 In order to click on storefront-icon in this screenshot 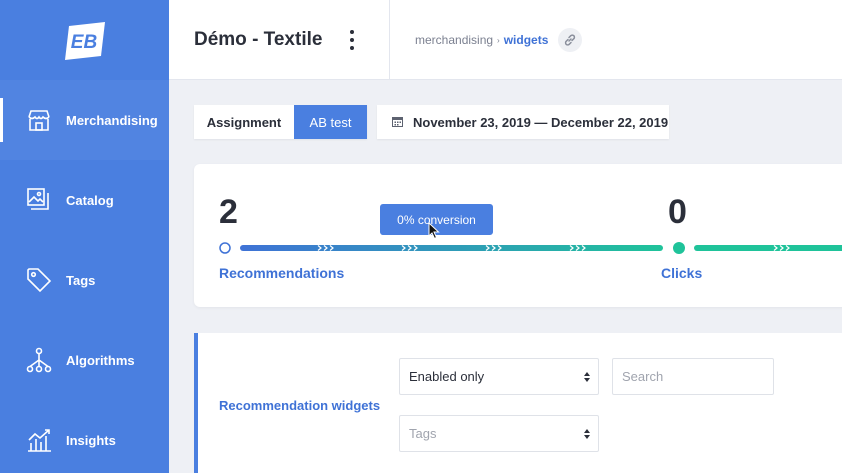, I will do `click(39, 120)`.